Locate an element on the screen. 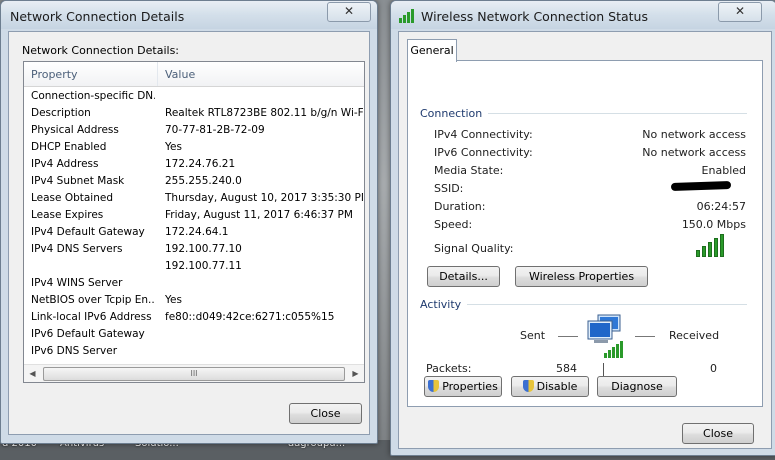  list-header: Property Value is located at coordinates (194, 74).